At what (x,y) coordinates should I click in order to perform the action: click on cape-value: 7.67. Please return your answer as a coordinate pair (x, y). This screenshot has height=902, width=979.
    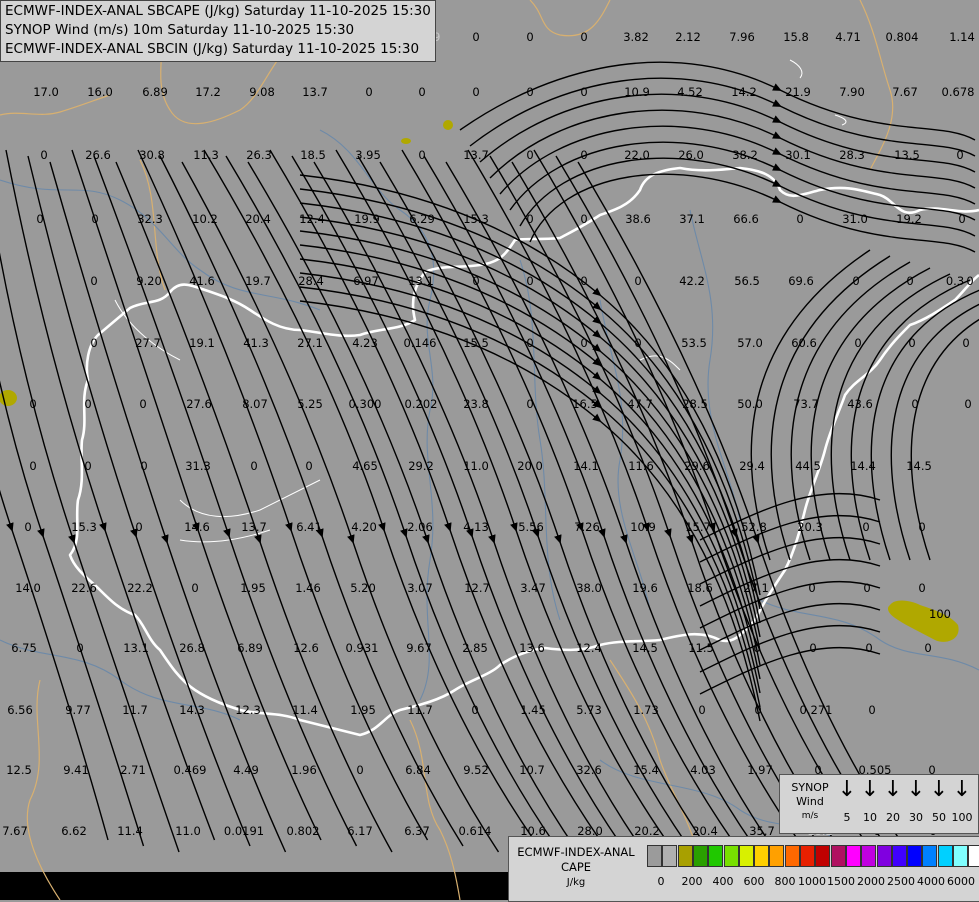
    Looking at the image, I should click on (15, 831).